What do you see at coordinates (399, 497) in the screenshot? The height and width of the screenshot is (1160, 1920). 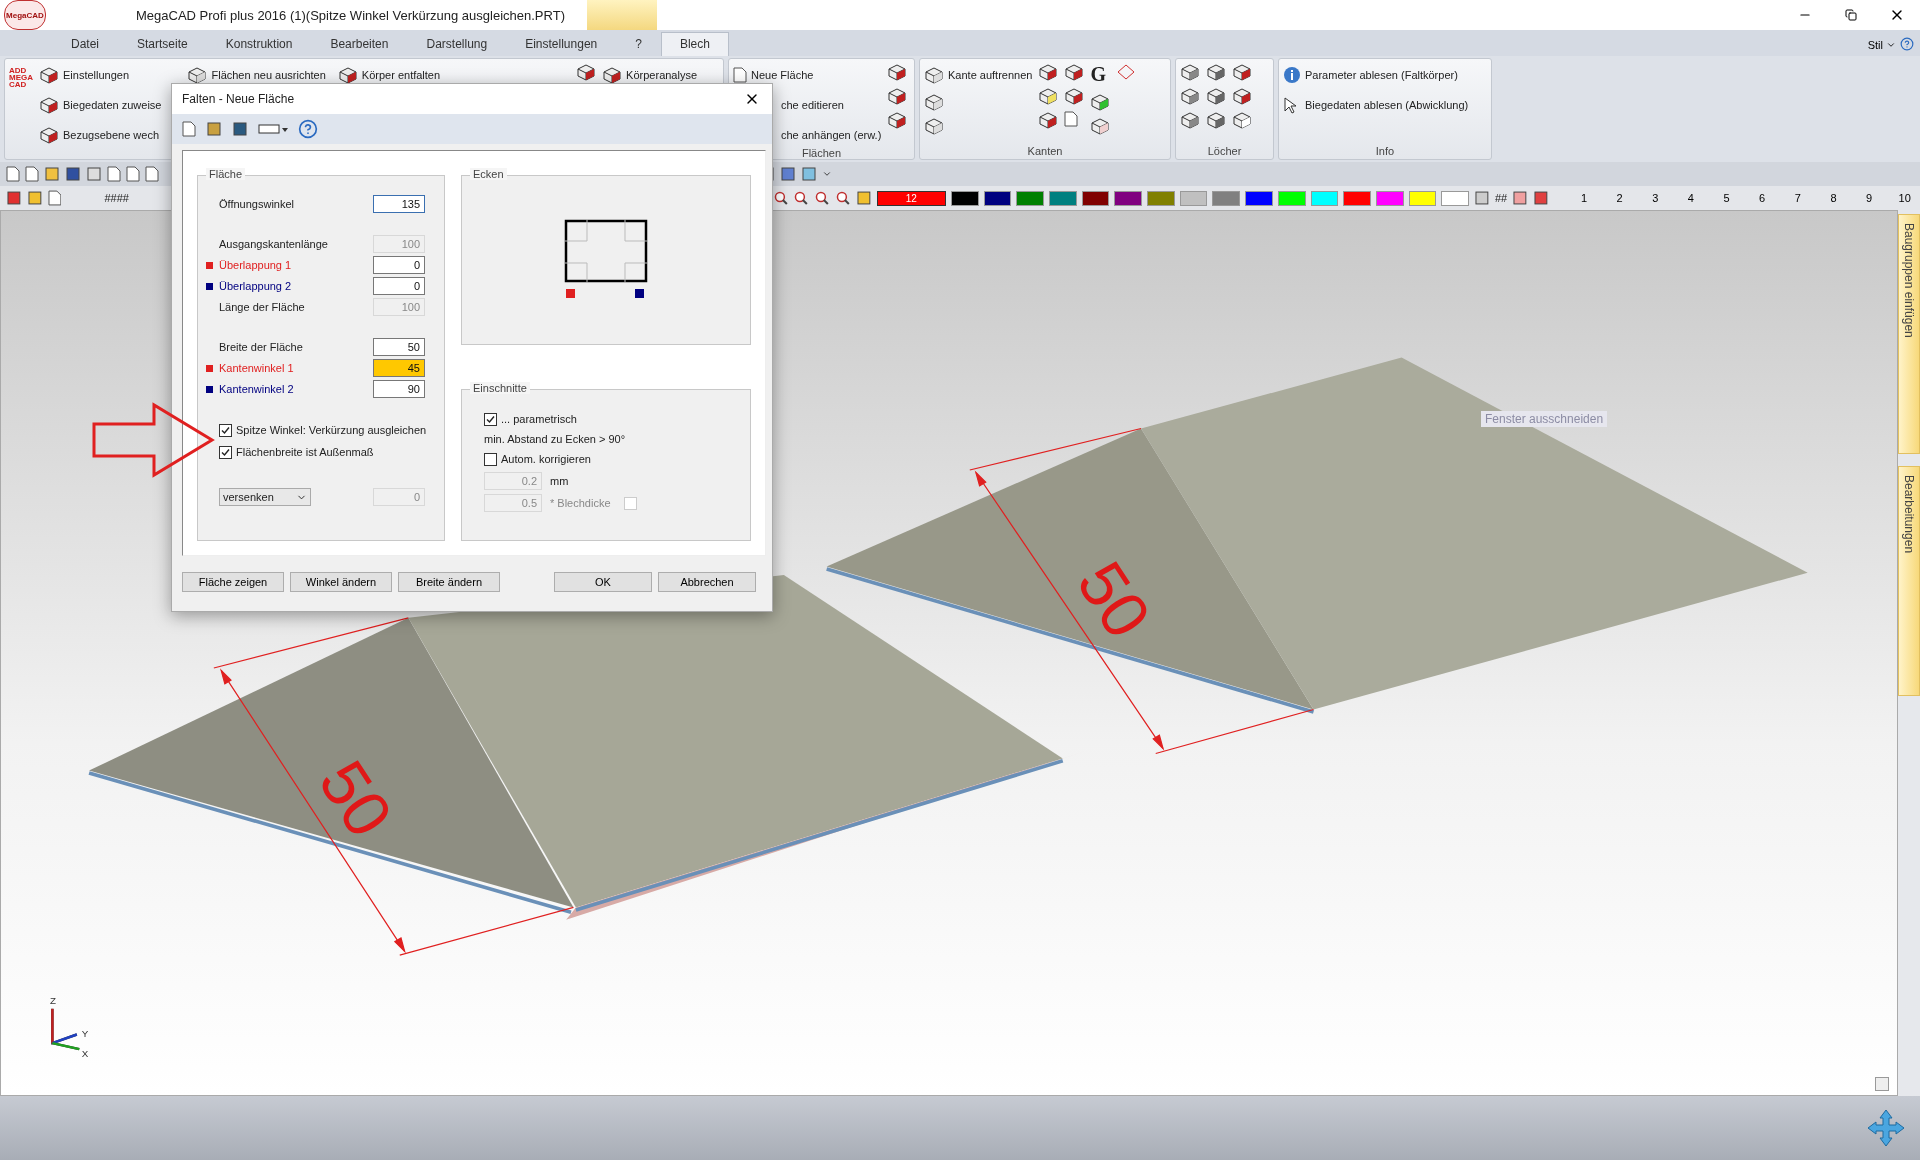 I see `number-field: 0` at bounding box center [399, 497].